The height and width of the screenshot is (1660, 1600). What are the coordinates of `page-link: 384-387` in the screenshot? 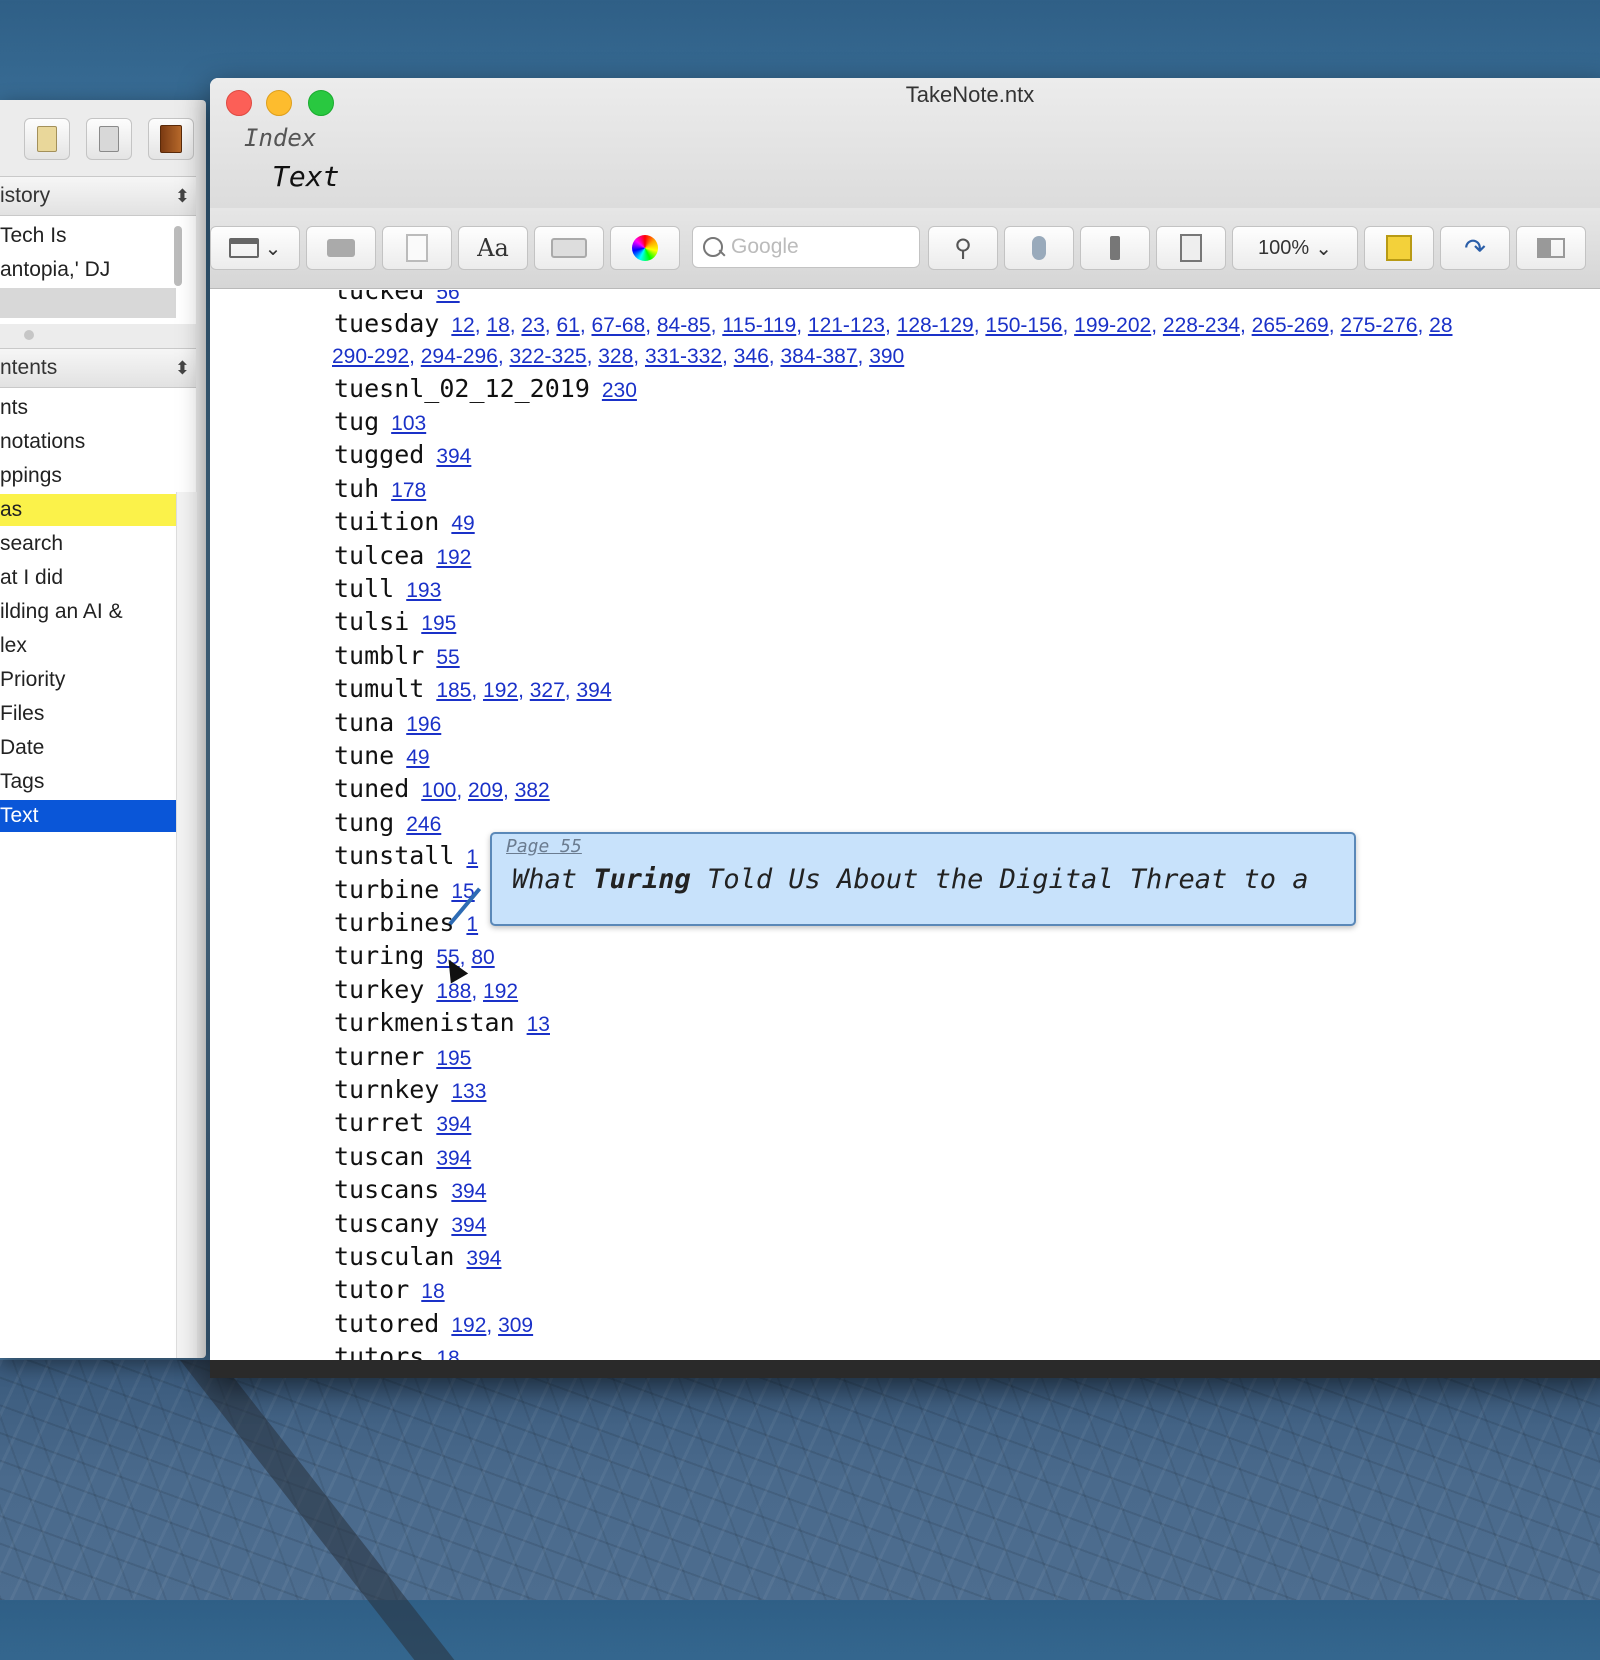 It's located at (818, 356).